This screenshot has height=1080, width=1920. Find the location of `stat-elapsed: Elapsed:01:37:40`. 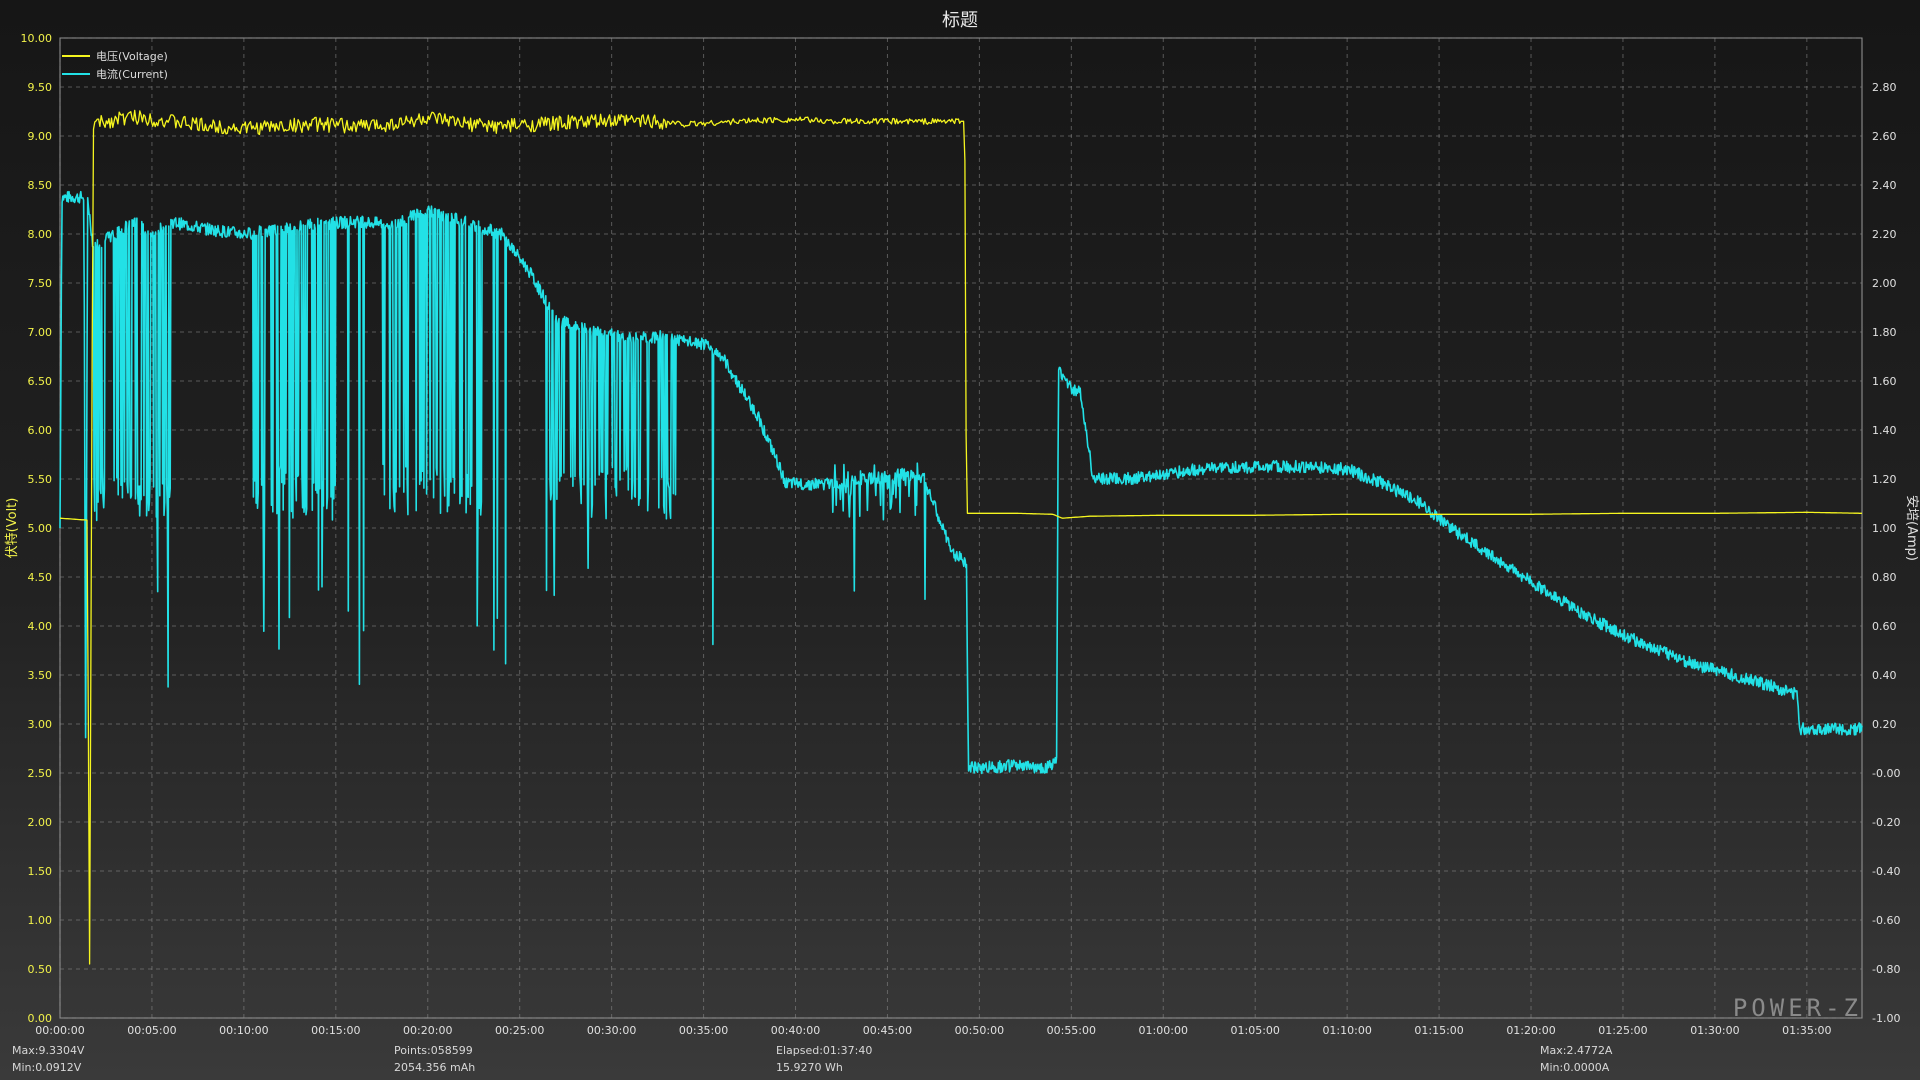

stat-elapsed: Elapsed:01:37:40 is located at coordinates (824, 1050).